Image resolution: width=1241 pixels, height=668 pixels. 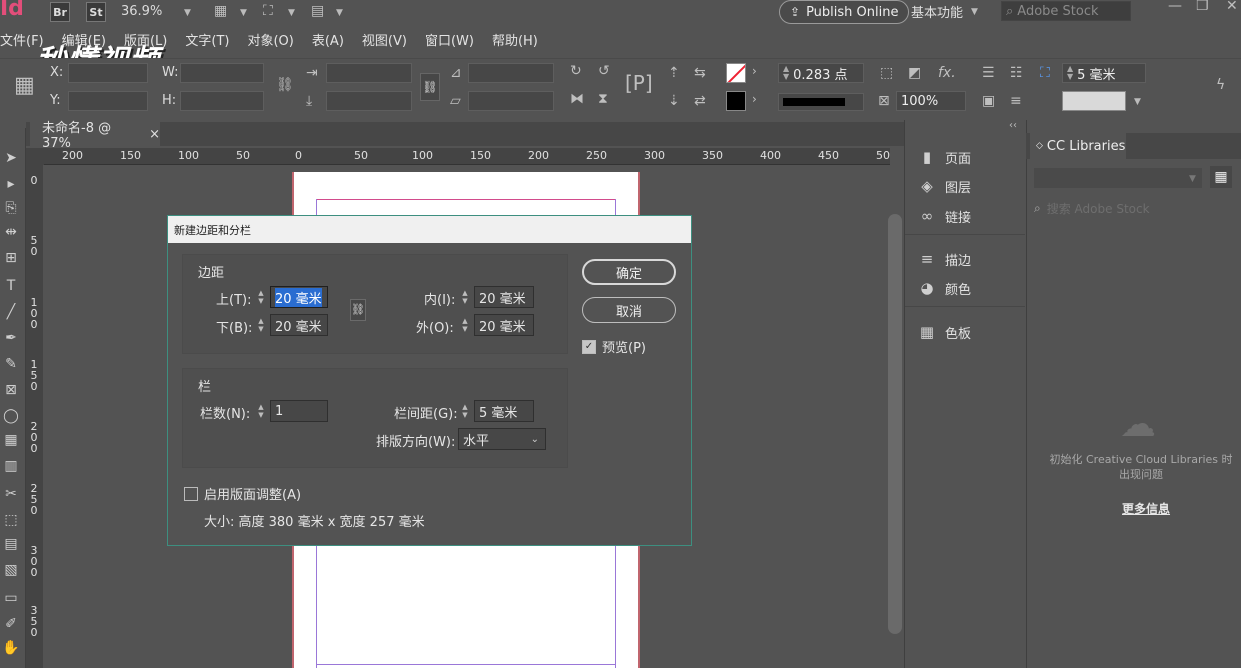 I want to click on cc-search-input: ⌕ 搜索 Adobe Stock, so click(x=1092, y=208).